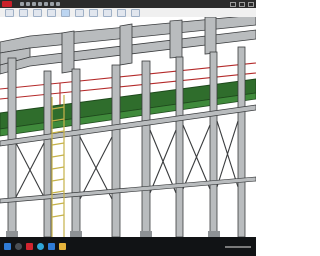  I want to click on view-orientation-icon, so click(9, 12).